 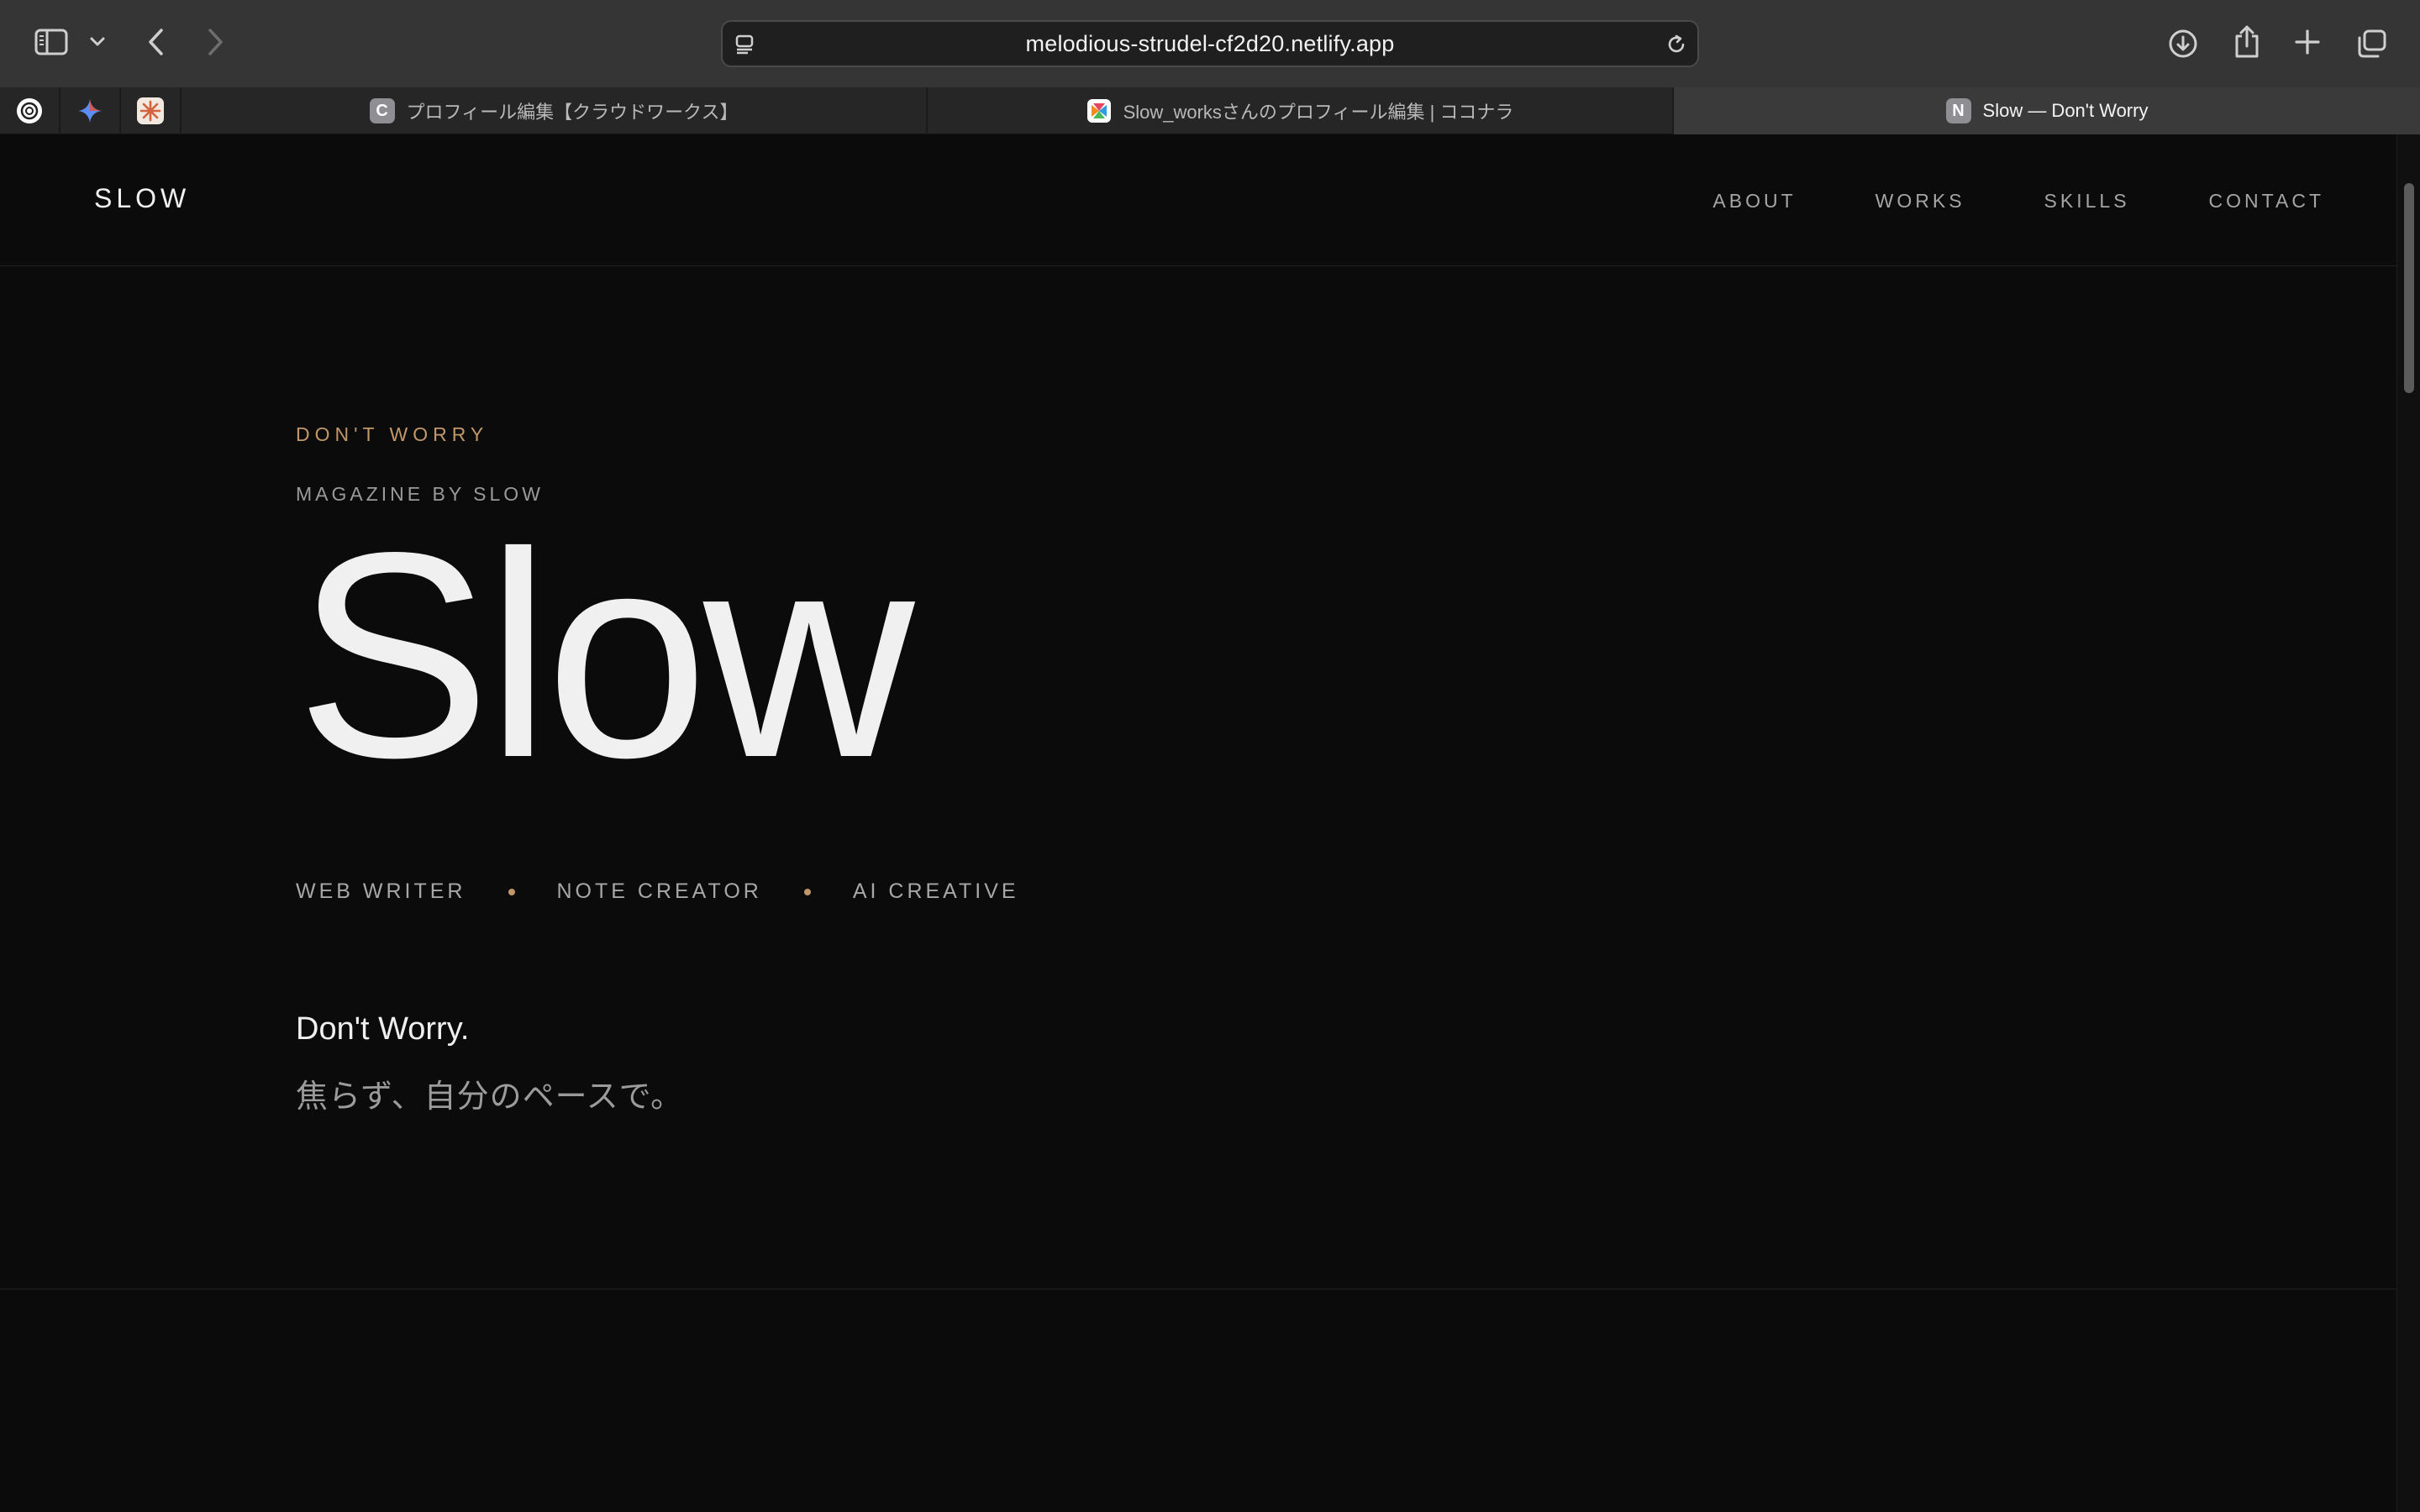 I want to click on tab-overview-icon, so click(x=2372, y=43).